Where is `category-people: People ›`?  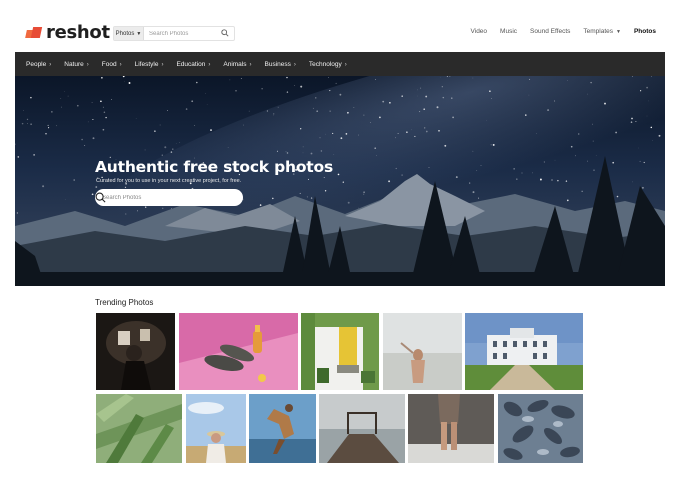 category-people: People › is located at coordinates (38, 64).